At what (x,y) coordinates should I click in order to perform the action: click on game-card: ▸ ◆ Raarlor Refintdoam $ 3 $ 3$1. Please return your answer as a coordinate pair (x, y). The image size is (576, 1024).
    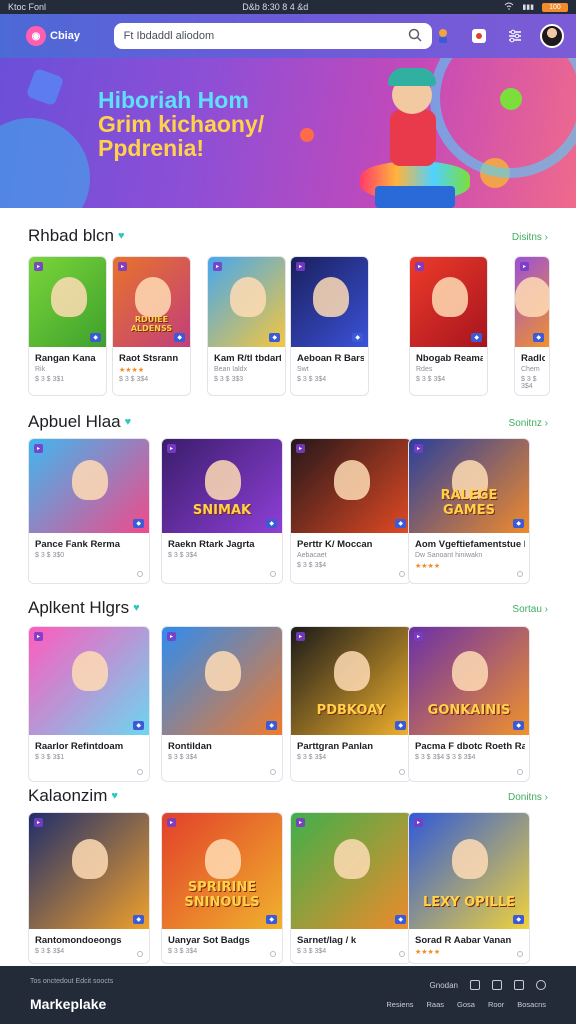
    Looking at the image, I should click on (89, 704).